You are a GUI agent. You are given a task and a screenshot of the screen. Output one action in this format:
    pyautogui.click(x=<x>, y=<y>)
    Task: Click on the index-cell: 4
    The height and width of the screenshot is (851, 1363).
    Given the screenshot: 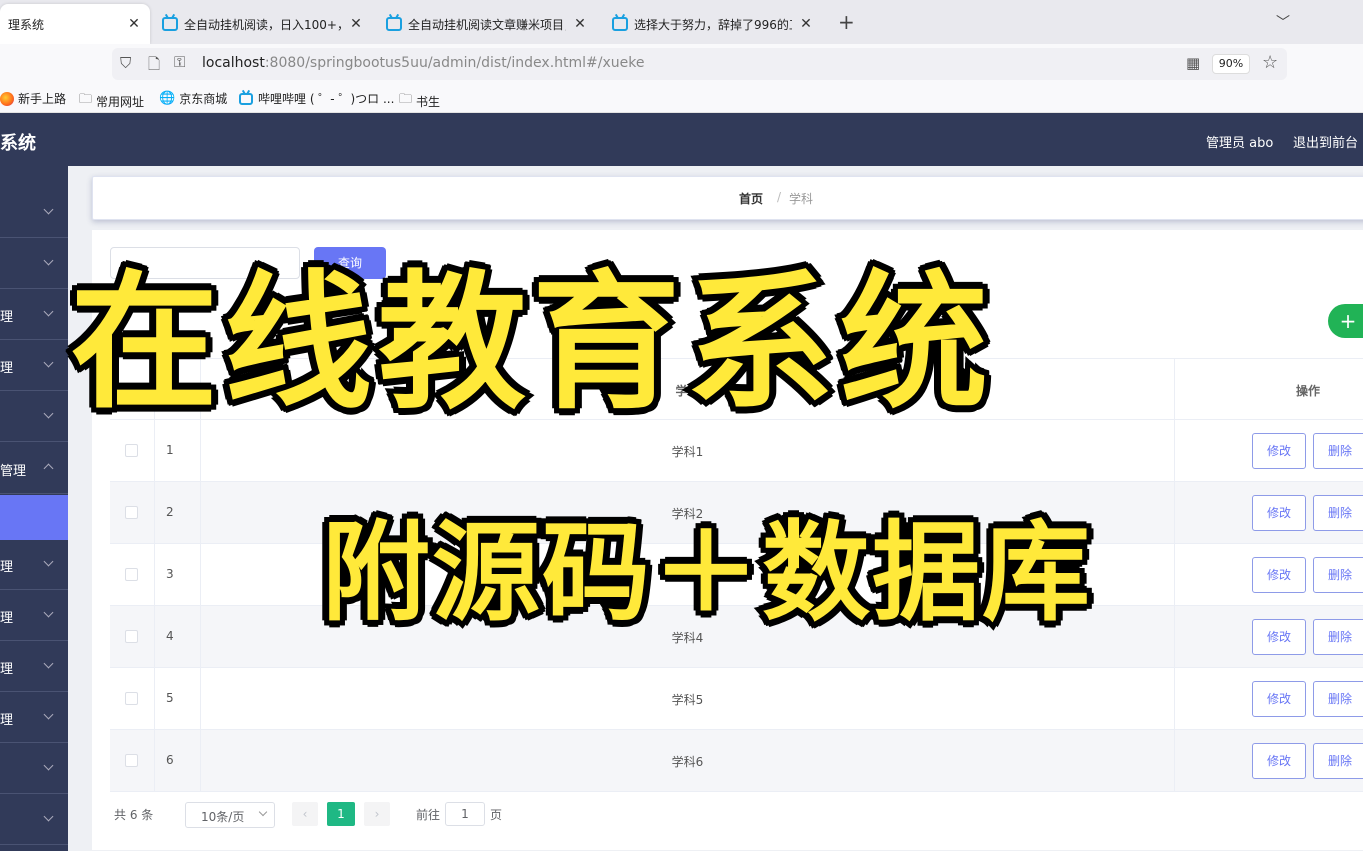 What is the action you would take?
    pyautogui.click(x=178, y=636)
    